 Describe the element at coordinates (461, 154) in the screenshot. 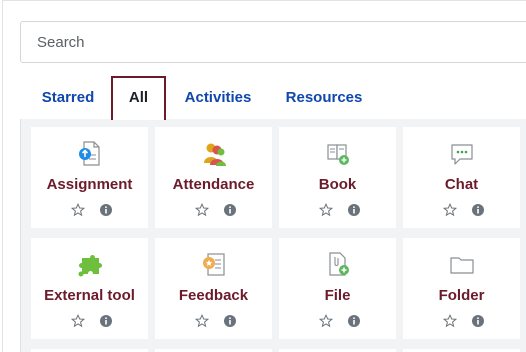

I see `chat-icon` at that location.